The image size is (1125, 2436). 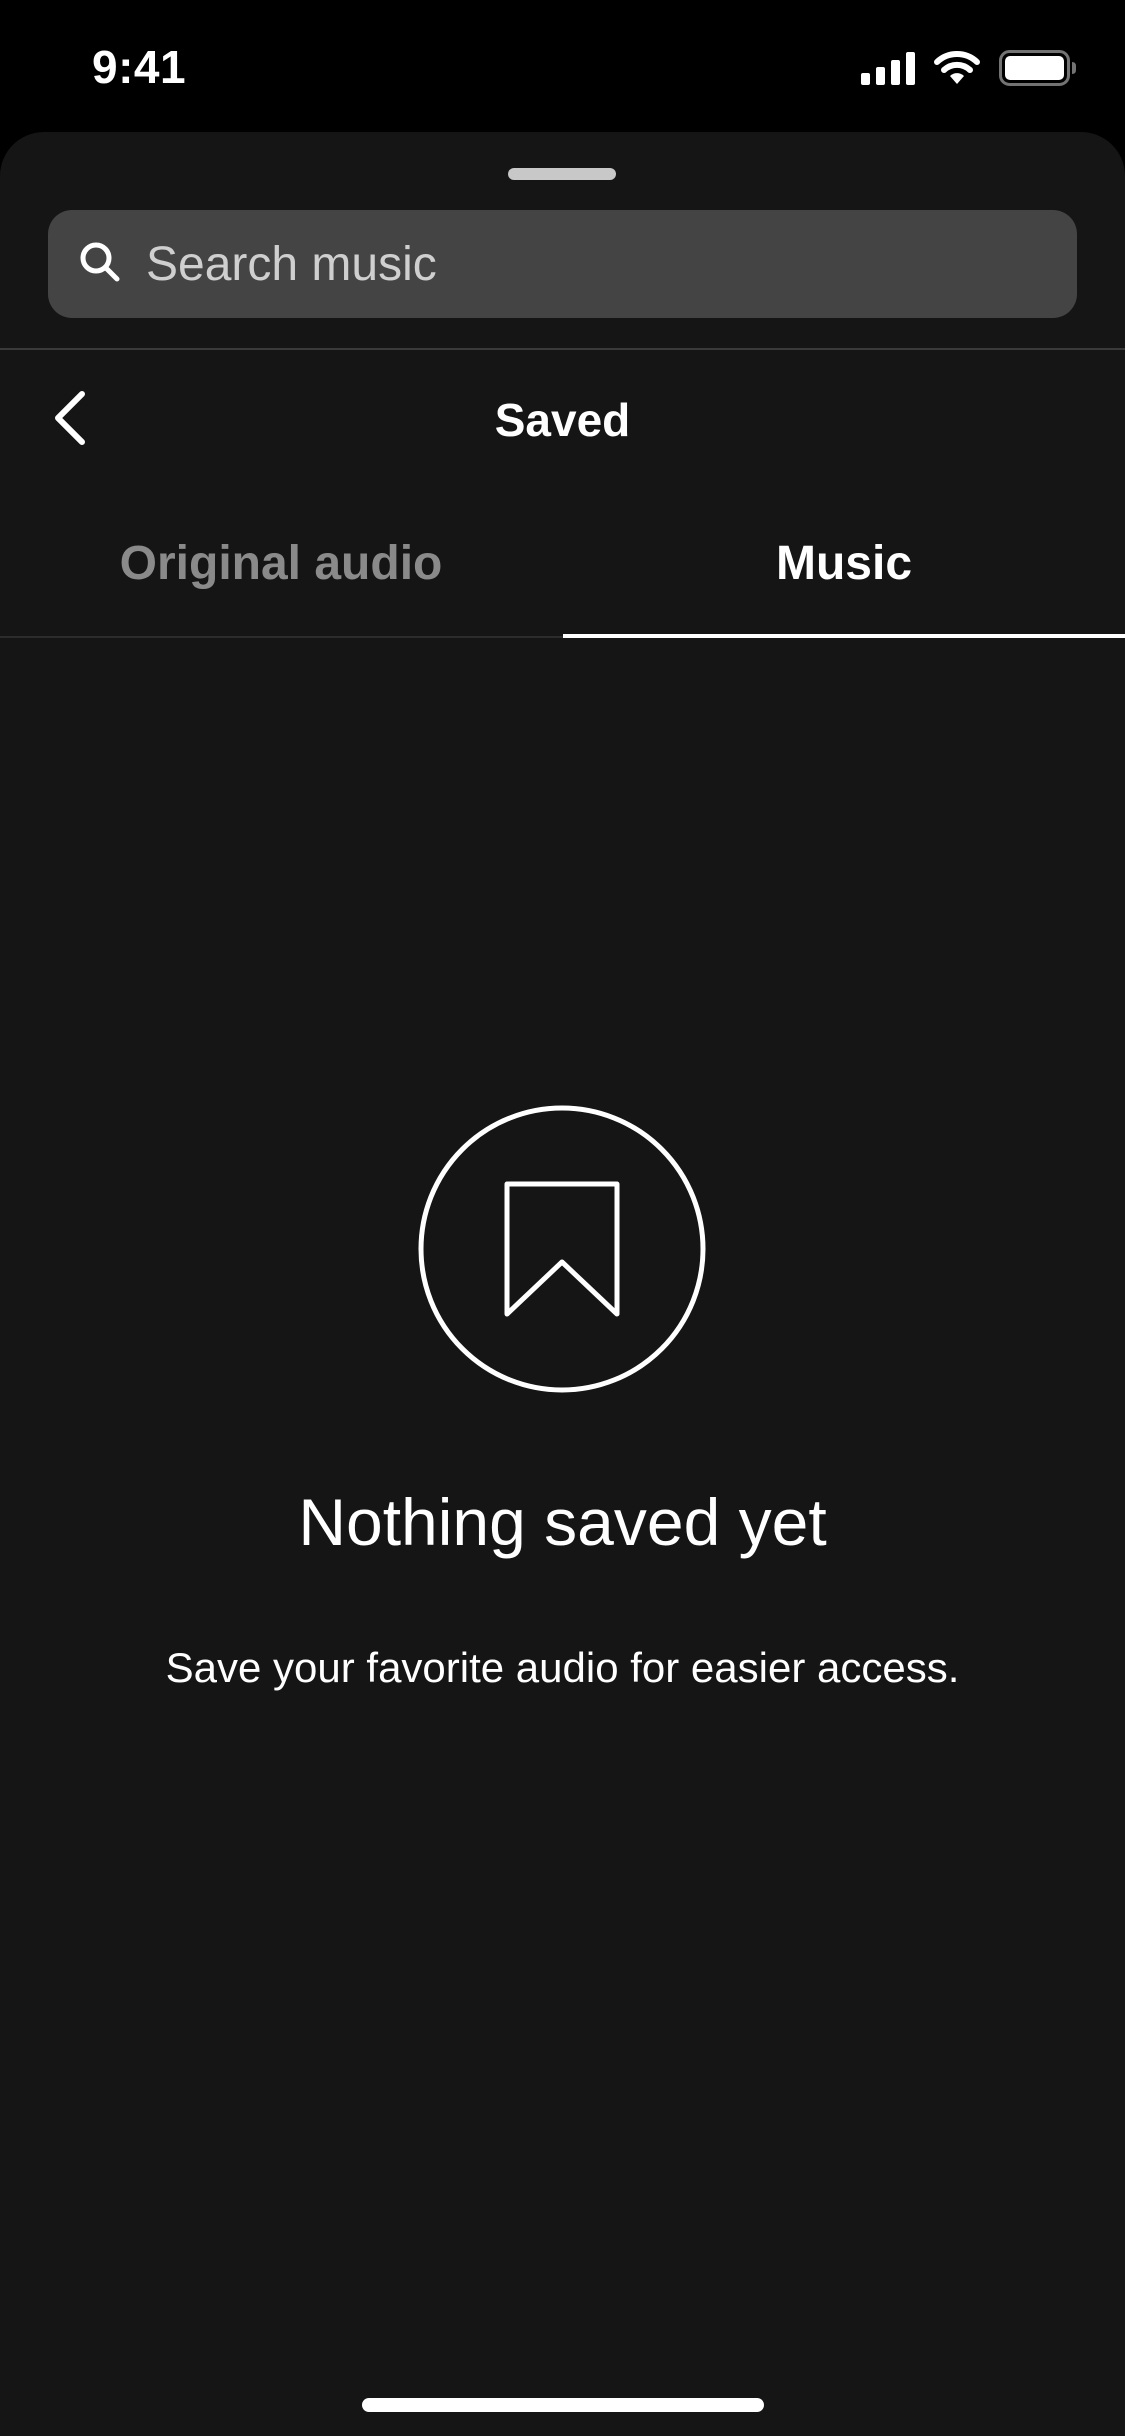 I want to click on tab-bar: Original audio Music, so click(x=562, y=563).